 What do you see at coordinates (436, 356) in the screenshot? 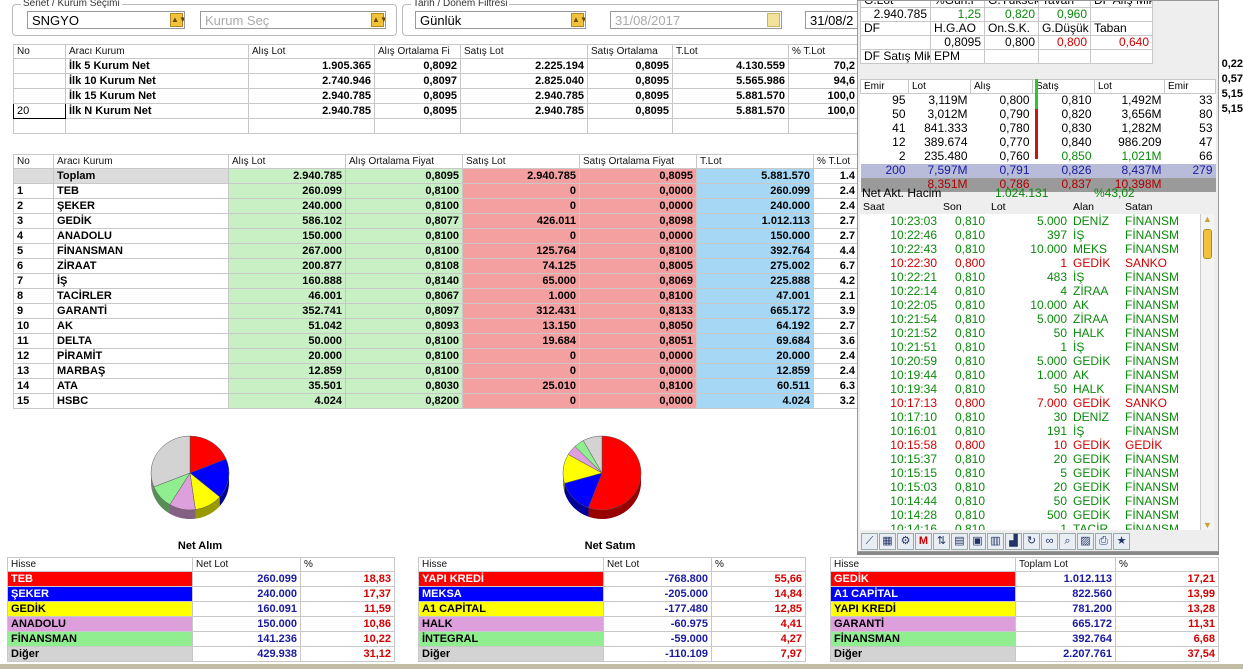
I see `table-row: 12 PİRAMİT 20.000 0,8100 0 0,0000 20.000 2.4` at bounding box center [436, 356].